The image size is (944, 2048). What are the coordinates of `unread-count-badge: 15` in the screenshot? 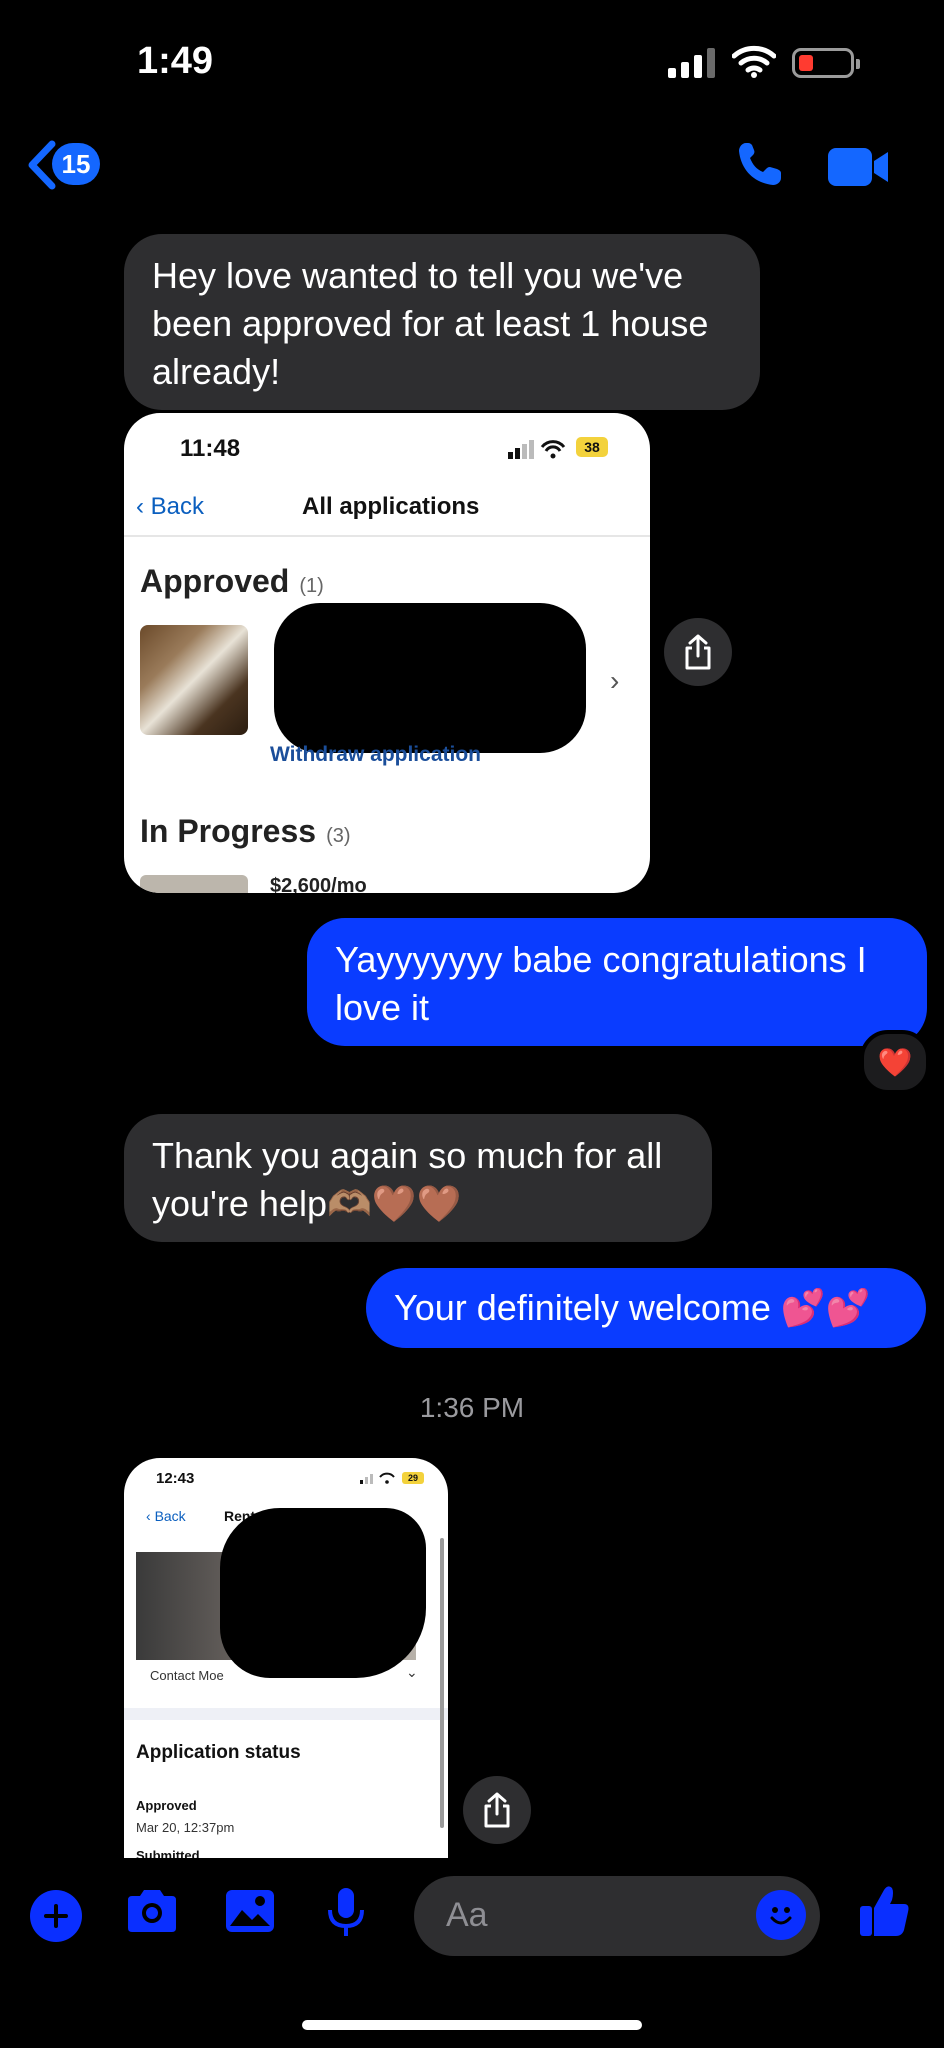 It's located at (76, 164).